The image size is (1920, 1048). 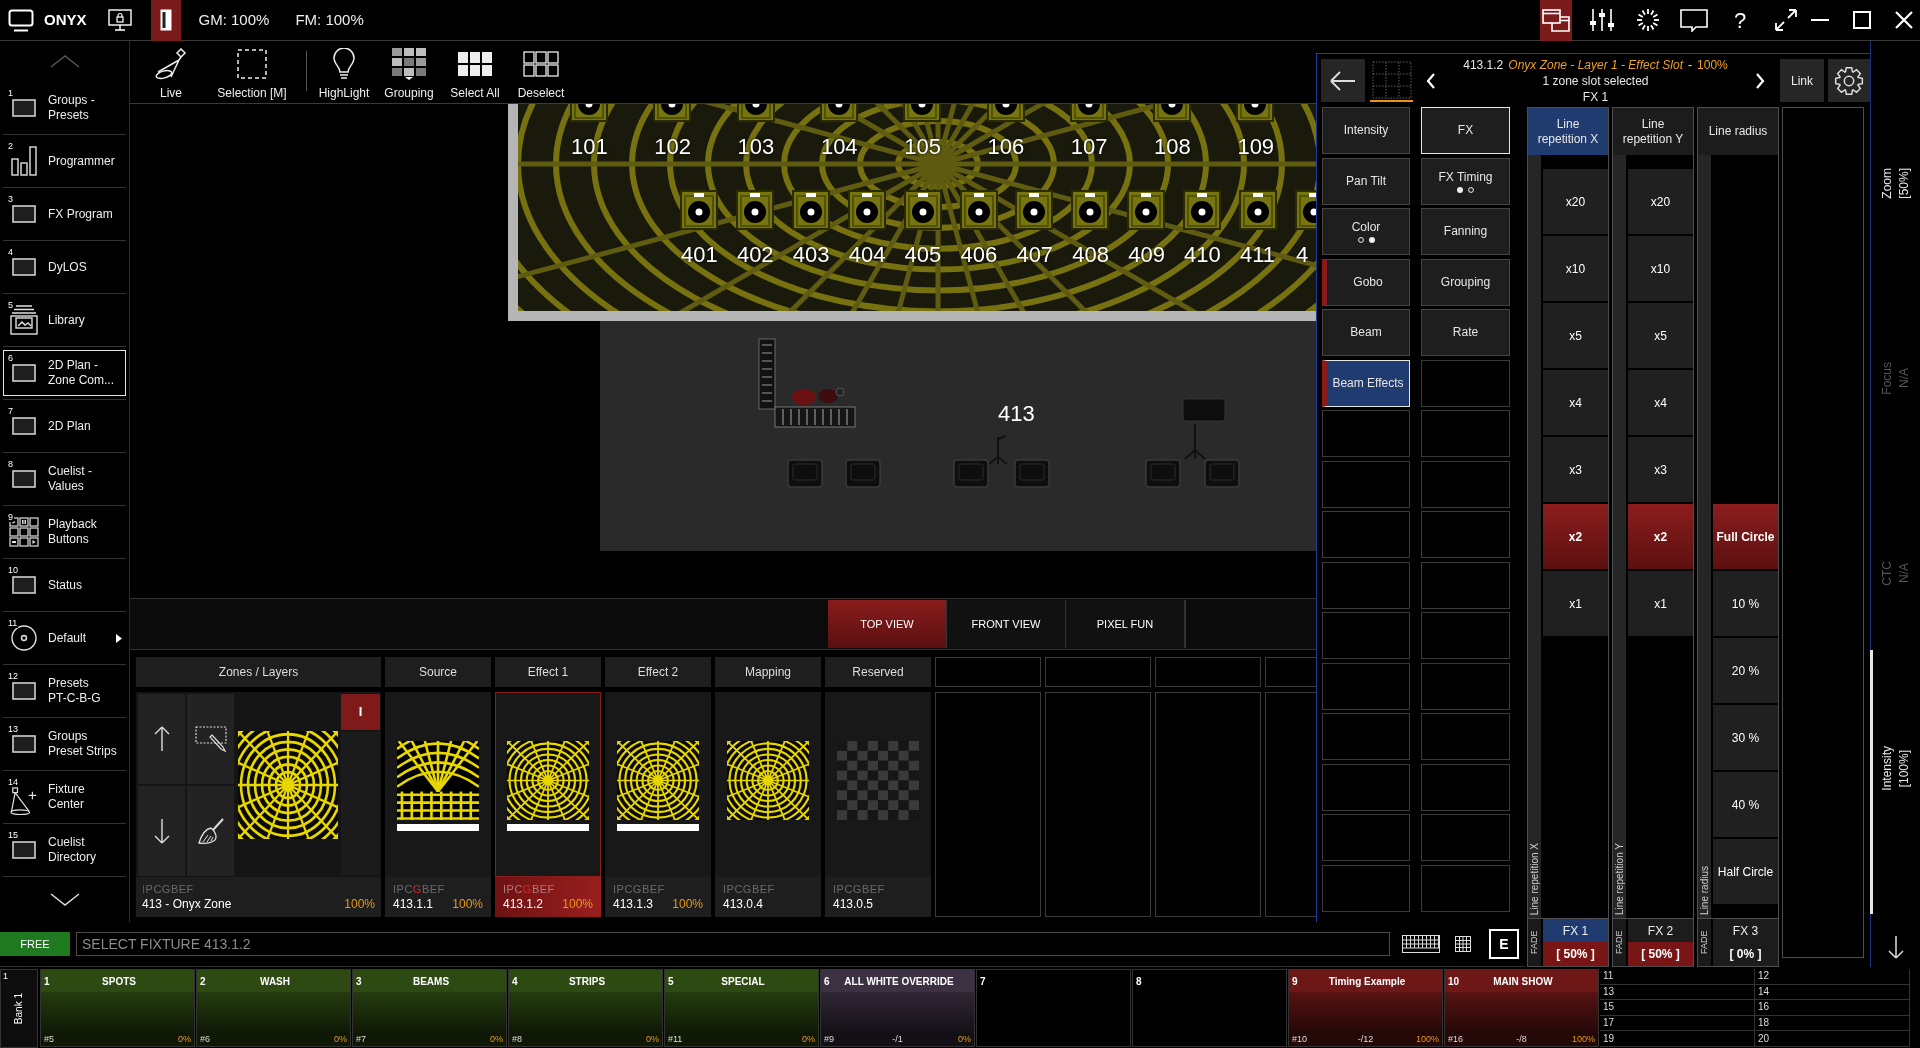 I want to click on scroll-track: Line repetition Y, so click(x=1619, y=536).